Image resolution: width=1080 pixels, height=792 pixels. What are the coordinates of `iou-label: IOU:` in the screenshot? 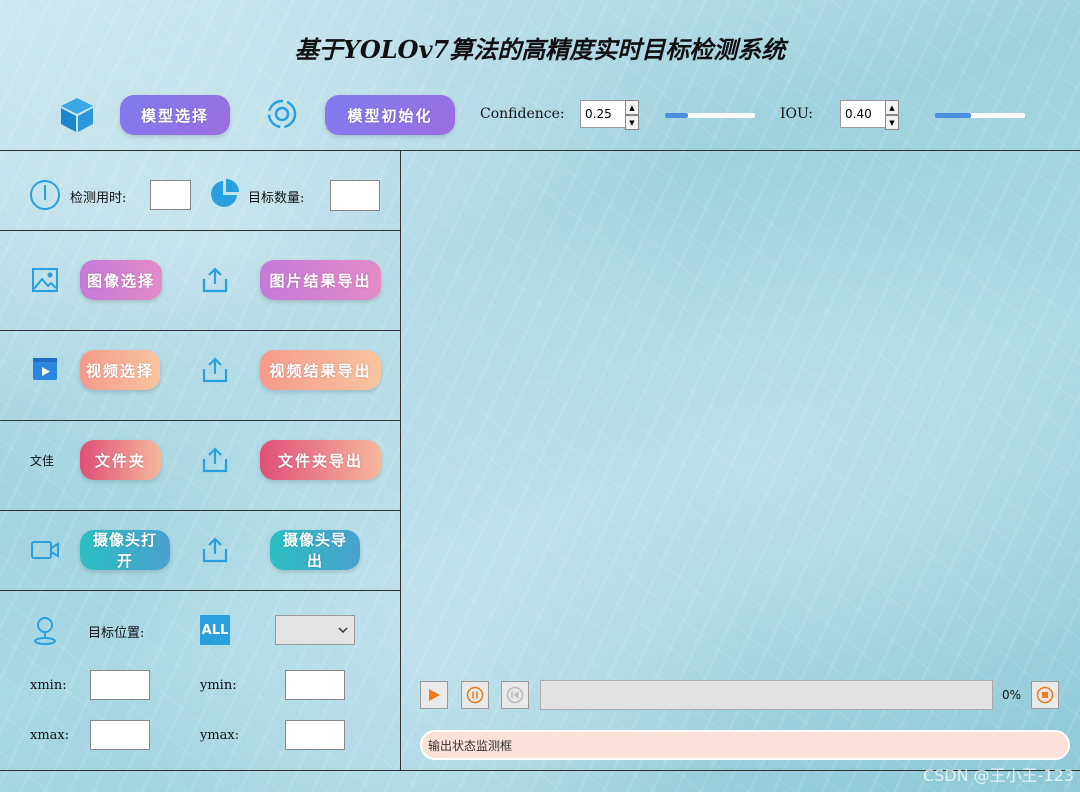 It's located at (797, 114).